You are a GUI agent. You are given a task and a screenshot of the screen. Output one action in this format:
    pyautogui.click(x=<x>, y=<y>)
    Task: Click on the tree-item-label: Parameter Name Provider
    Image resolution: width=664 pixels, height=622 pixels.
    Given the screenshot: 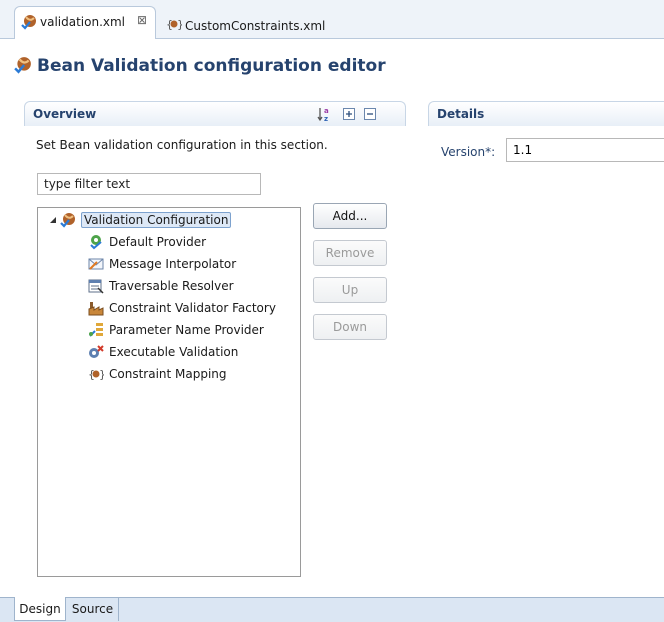 What is the action you would take?
    pyautogui.click(x=186, y=330)
    